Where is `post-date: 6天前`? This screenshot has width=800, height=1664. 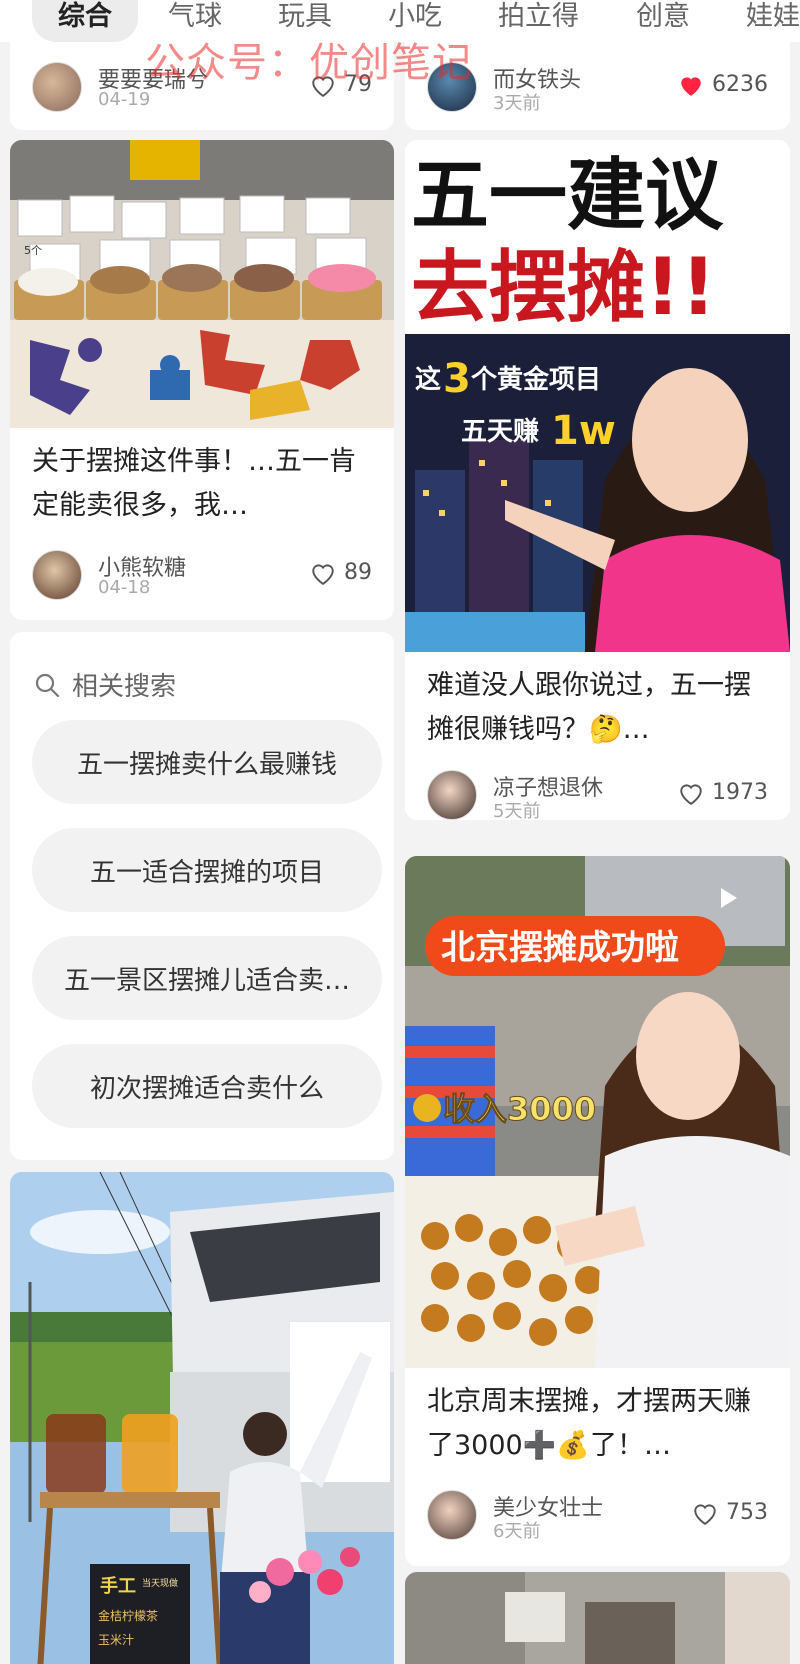 post-date: 6天前 is located at coordinates (517, 1531).